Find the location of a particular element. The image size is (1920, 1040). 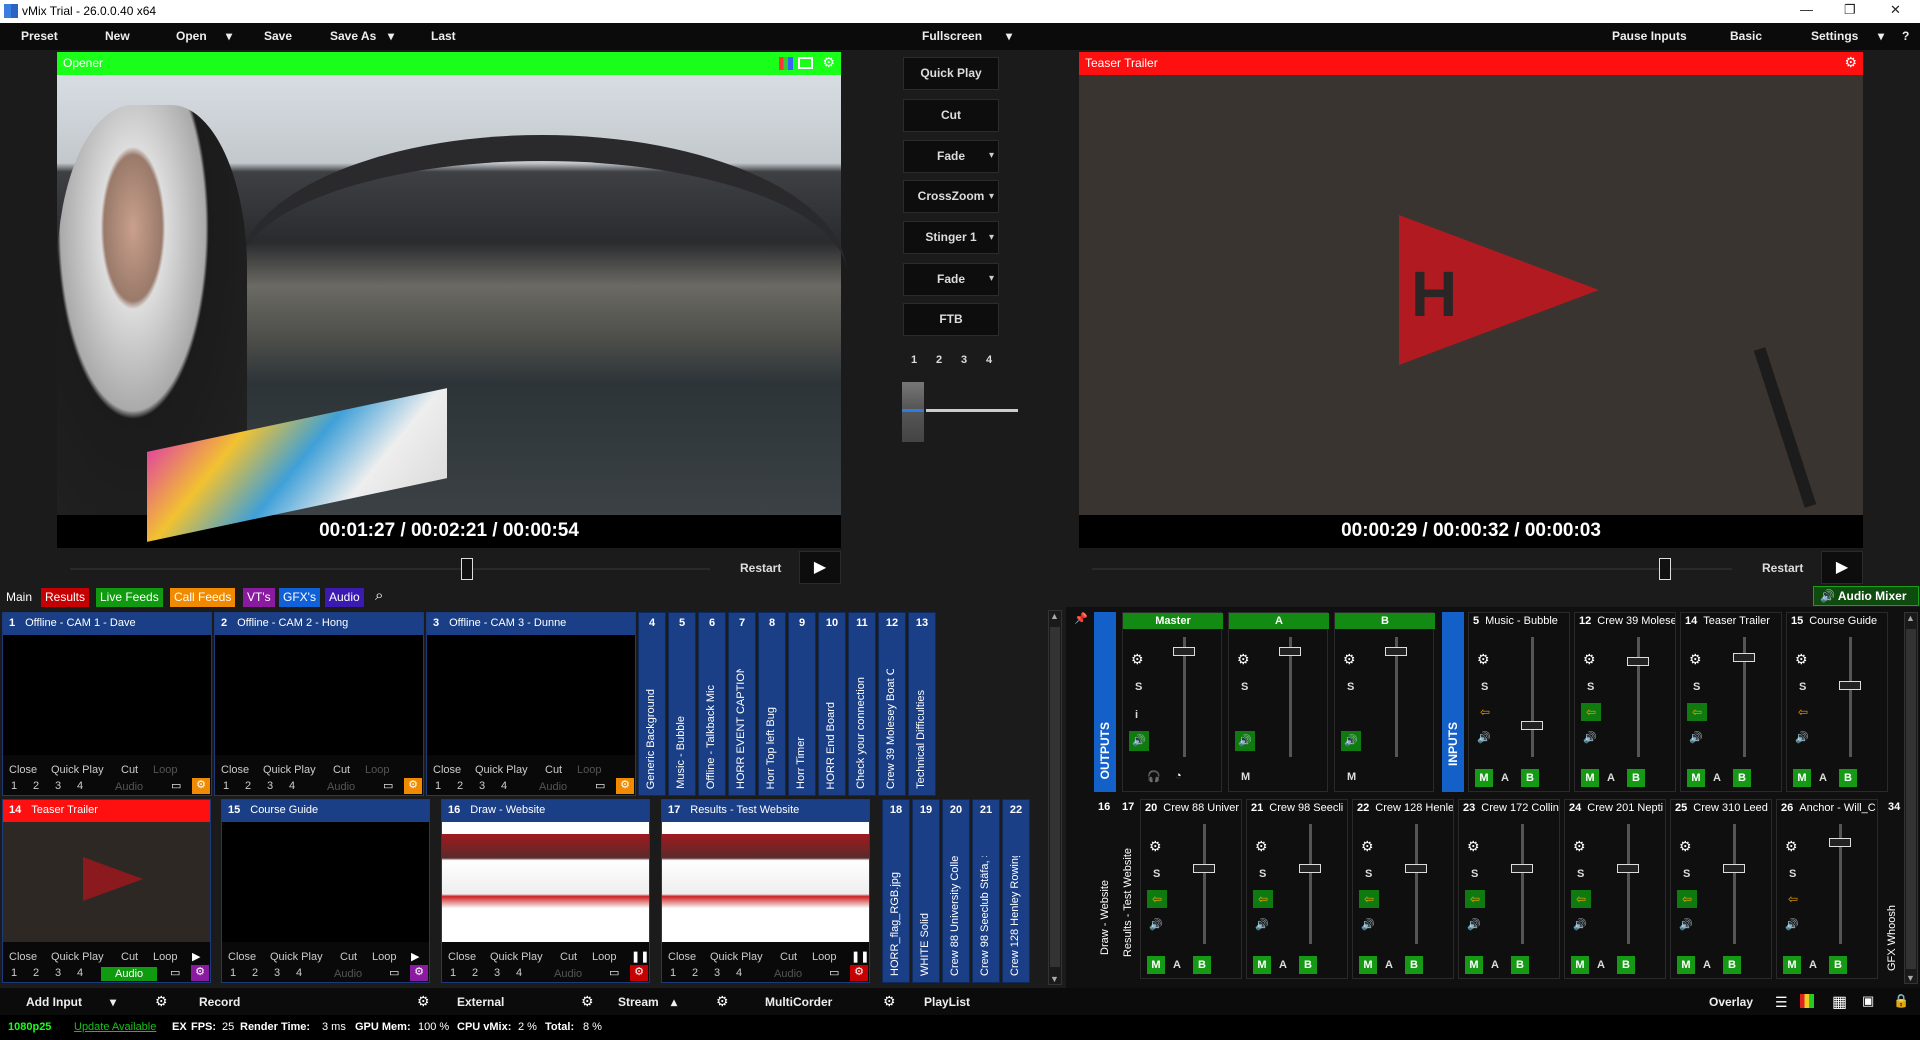

input-17-layer-3-button: 3 is located at coordinates (717, 973).